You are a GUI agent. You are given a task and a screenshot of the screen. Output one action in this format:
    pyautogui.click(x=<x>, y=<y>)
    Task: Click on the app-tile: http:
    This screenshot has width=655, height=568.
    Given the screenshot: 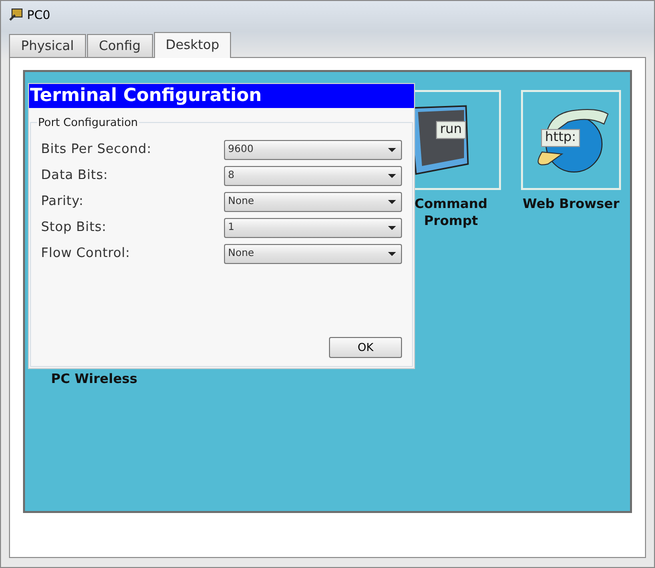 What is the action you would take?
    pyautogui.click(x=571, y=140)
    